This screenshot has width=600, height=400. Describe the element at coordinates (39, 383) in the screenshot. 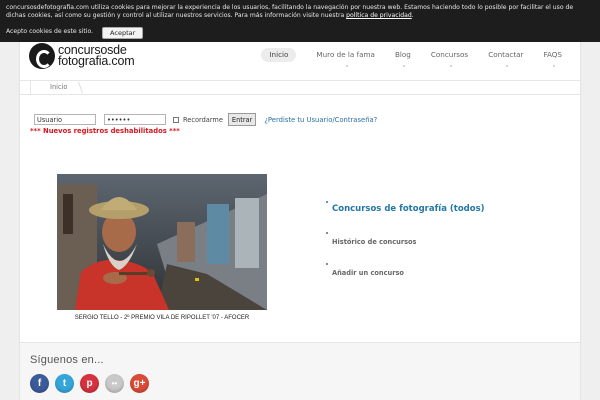

I see `facebook-icon: f` at that location.